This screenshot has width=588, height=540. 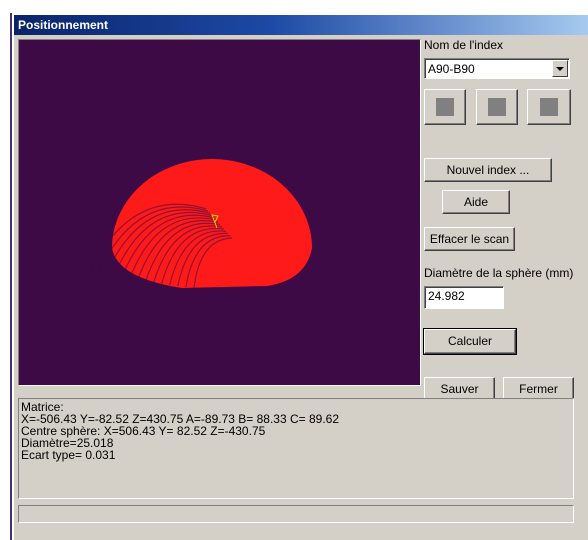 I want to click on help-button: Aide, so click(x=476, y=202).